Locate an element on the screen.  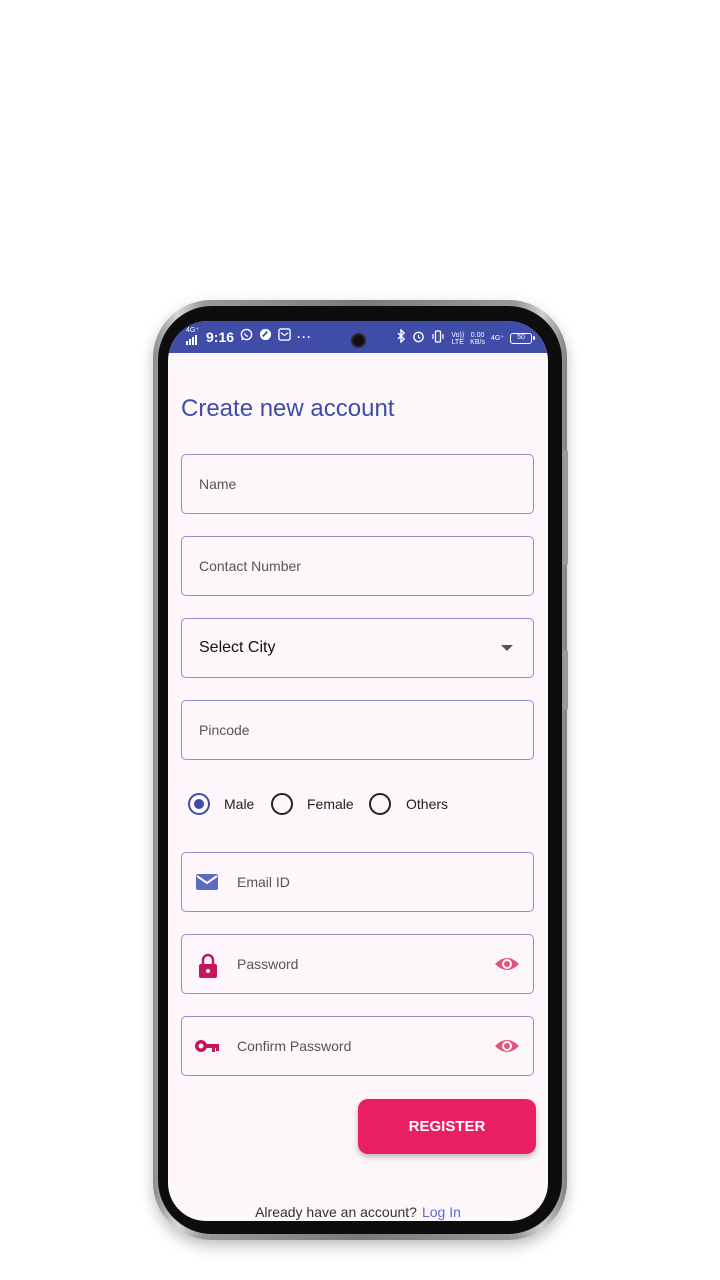
alarm-icon is located at coordinates (418, 339).